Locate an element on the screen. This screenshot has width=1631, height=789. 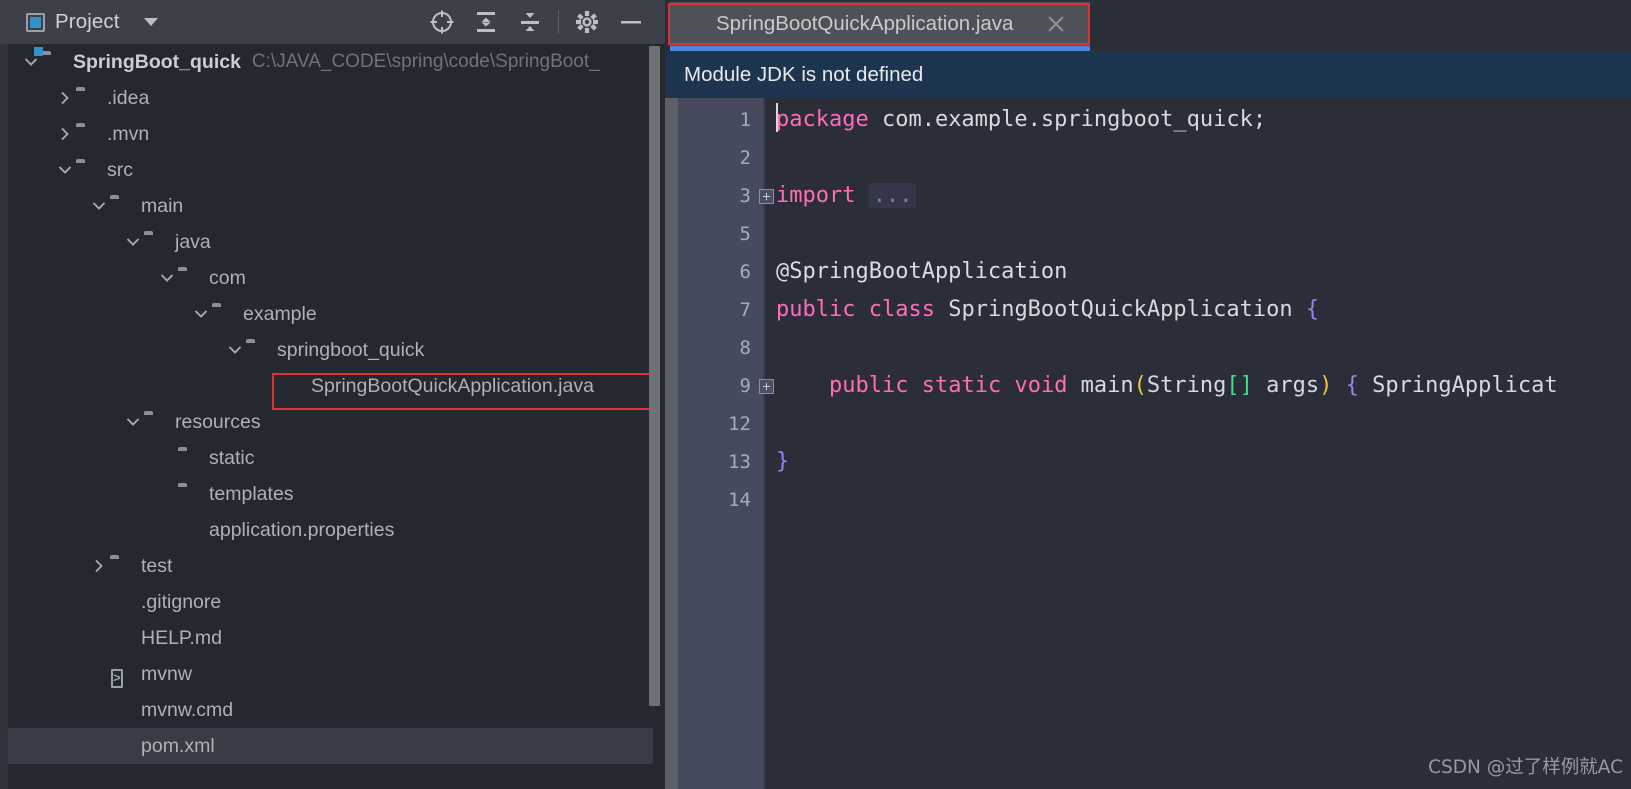
tree-row-label: .idea is located at coordinates (128, 97).